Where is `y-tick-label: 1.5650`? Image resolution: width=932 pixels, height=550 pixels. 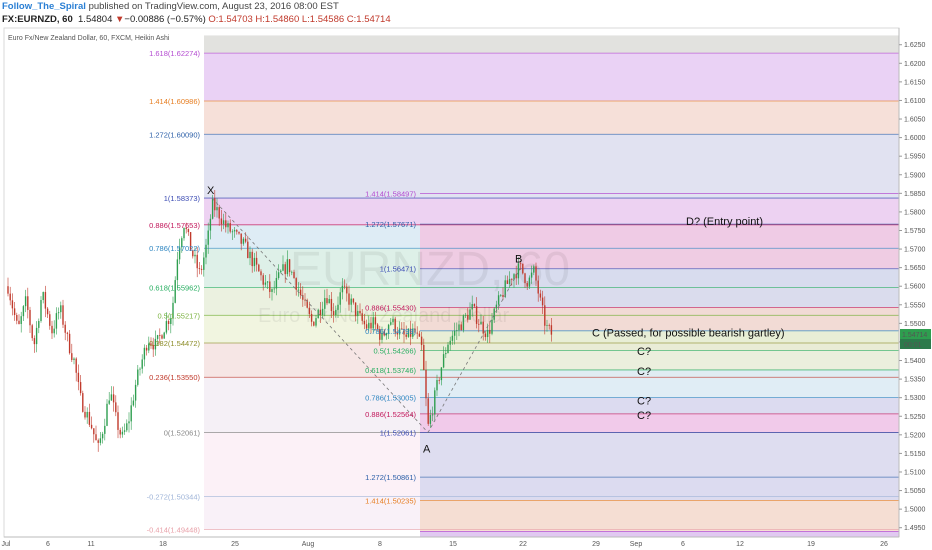 y-tick-label: 1.5650 is located at coordinates (915, 268).